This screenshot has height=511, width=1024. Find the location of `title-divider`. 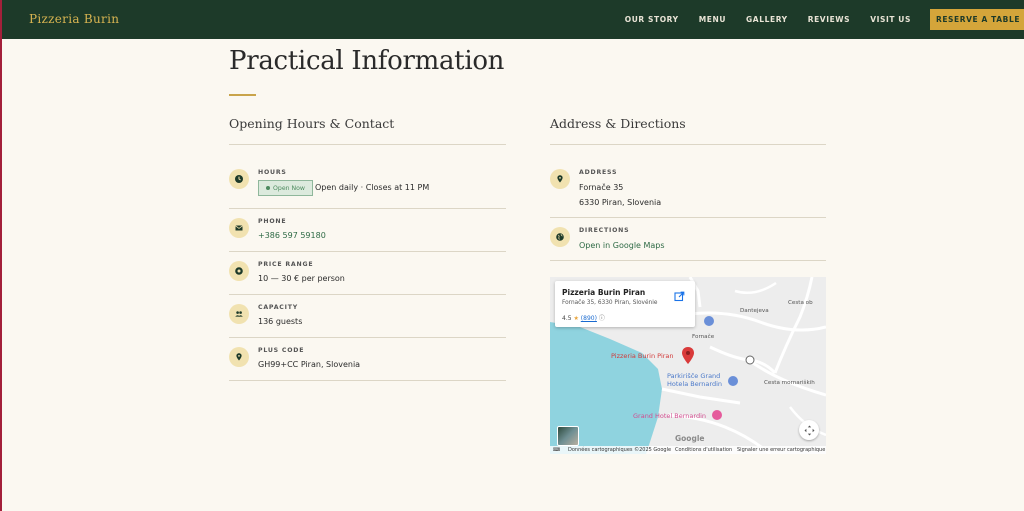

title-divider is located at coordinates (242, 95).